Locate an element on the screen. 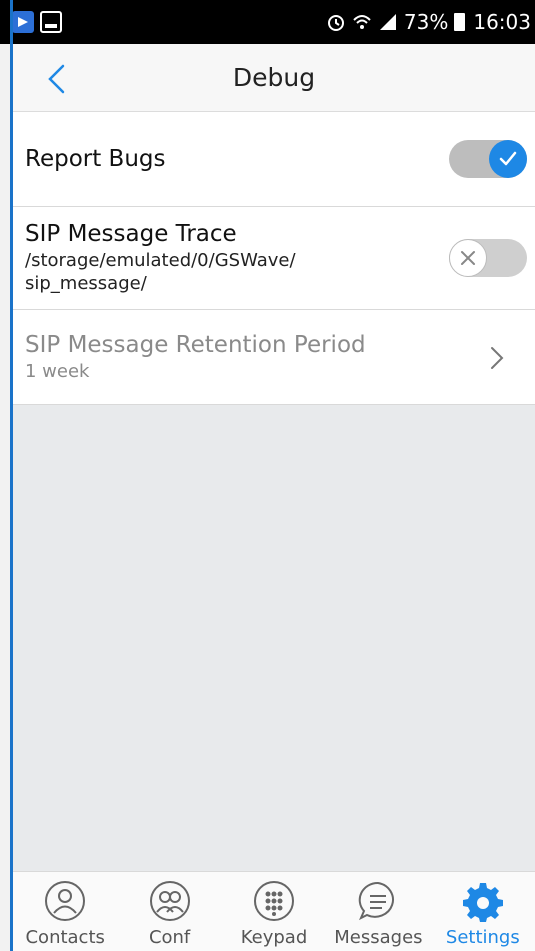  nav-messages: Messages is located at coordinates (378, 911).